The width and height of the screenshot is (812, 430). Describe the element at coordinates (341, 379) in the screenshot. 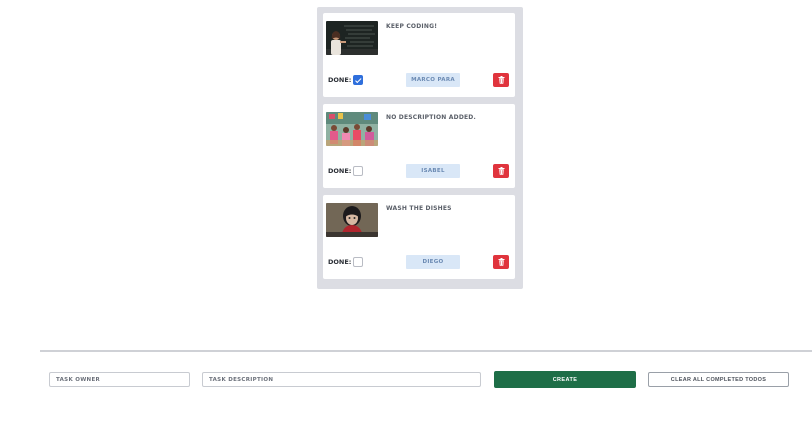

I see `task-description-input` at that location.